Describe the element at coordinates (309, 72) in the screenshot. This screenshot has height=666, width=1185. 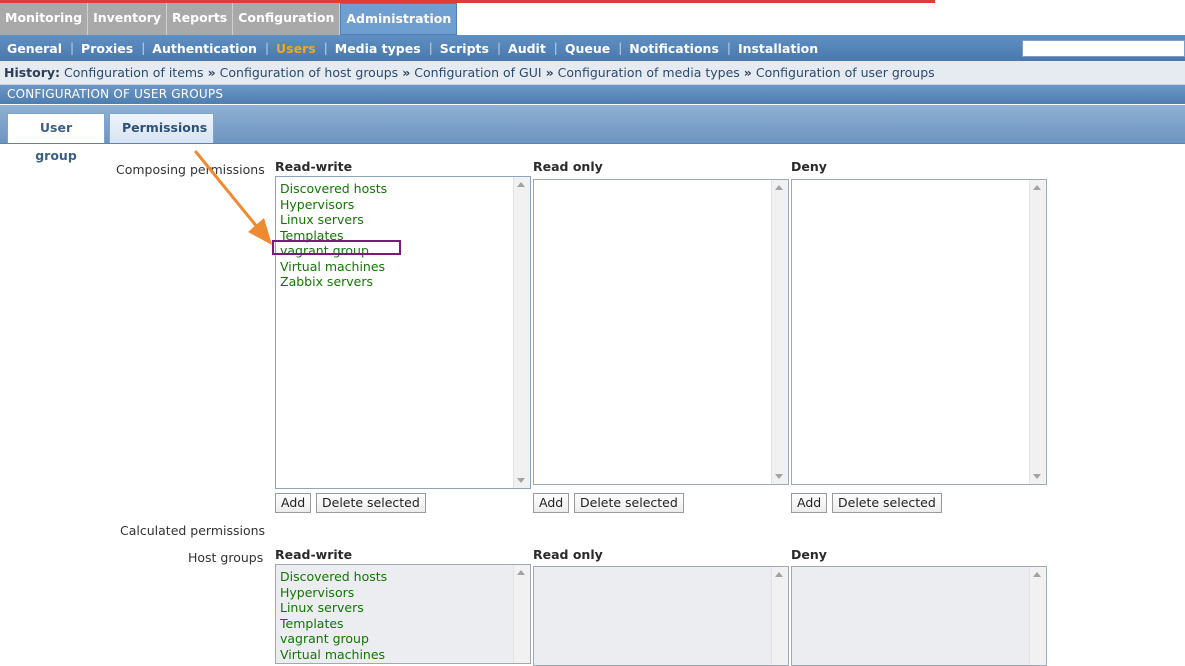
I see `history-link-host-groups: Configuration of host groups` at that location.